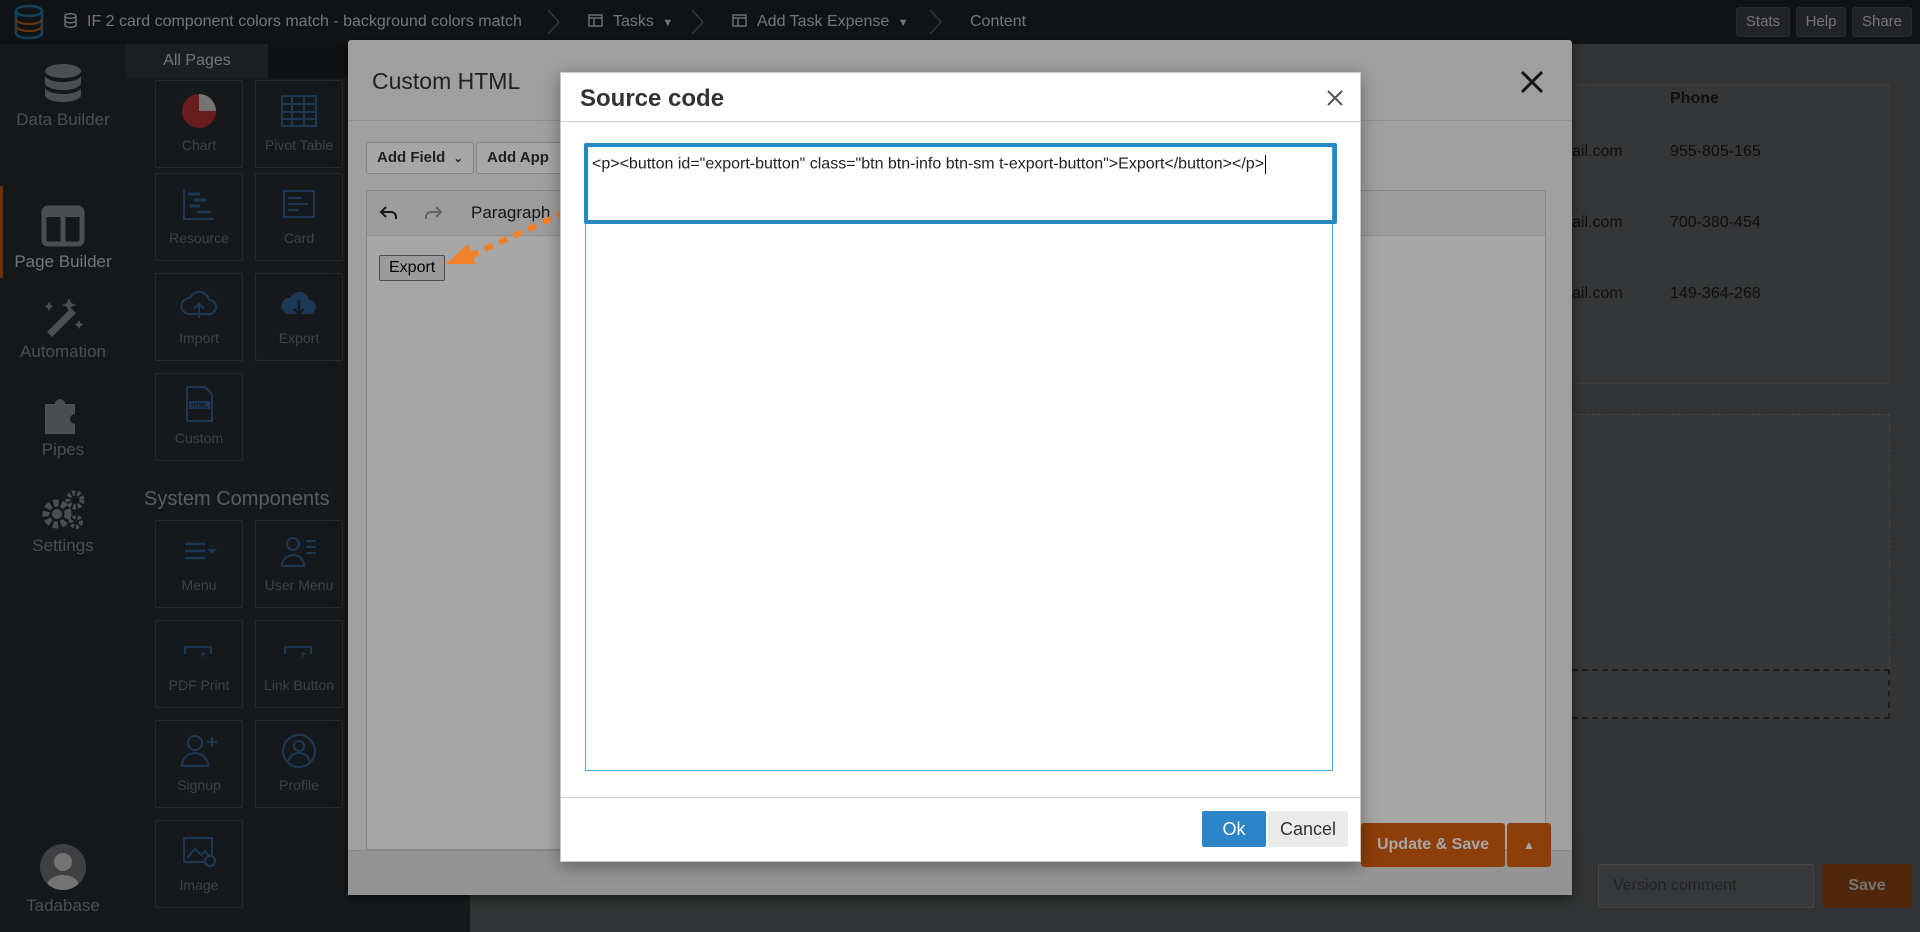 The image size is (1920, 932). Describe the element at coordinates (1335, 98) in the screenshot. I see `close-icon` at that location.